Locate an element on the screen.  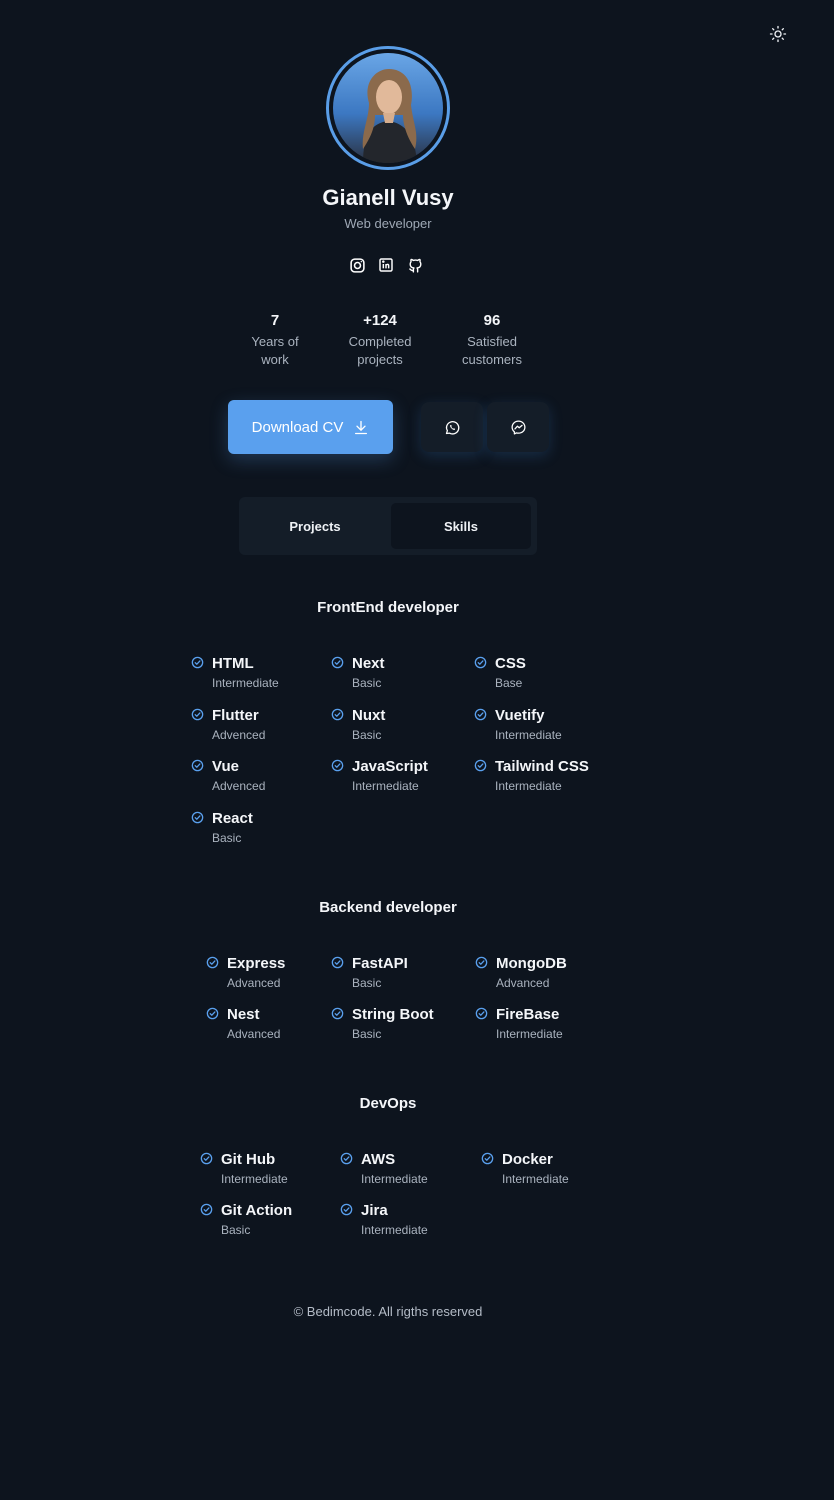
skill-item: Tailwind CSS Intermediate is located at coordinates (531, 776).